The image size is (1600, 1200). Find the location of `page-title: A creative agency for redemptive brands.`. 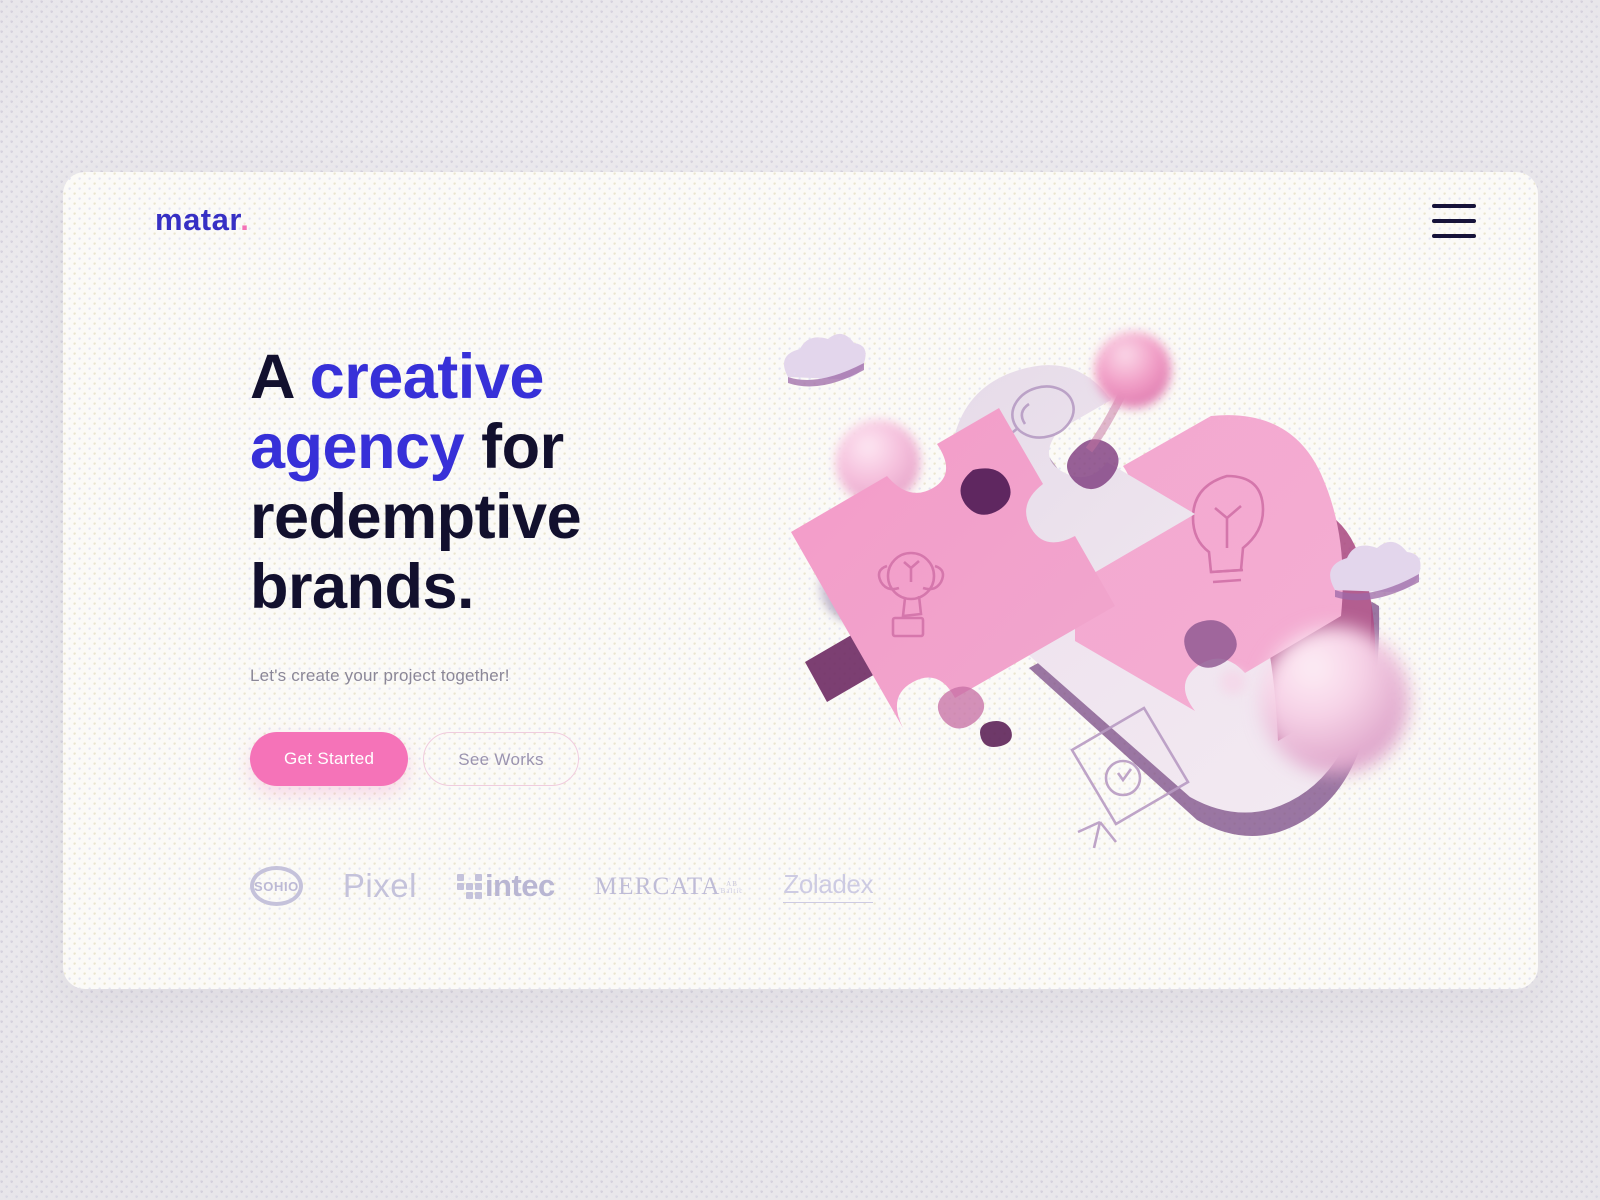

page-title: A creative agency for redemptive brands. is located at coordinates (530, 482).